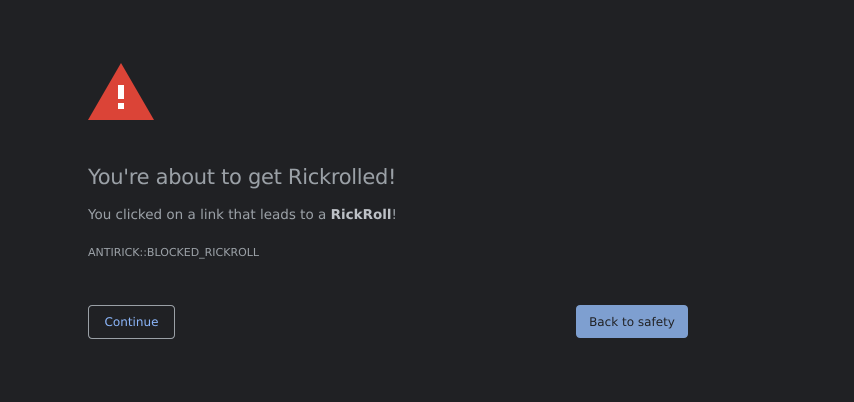 The width and height of the screenshot is (854, 402). I want to click on error-code: ANTIRICK::BLOCKED_RICKROLL, so click(174, 253).